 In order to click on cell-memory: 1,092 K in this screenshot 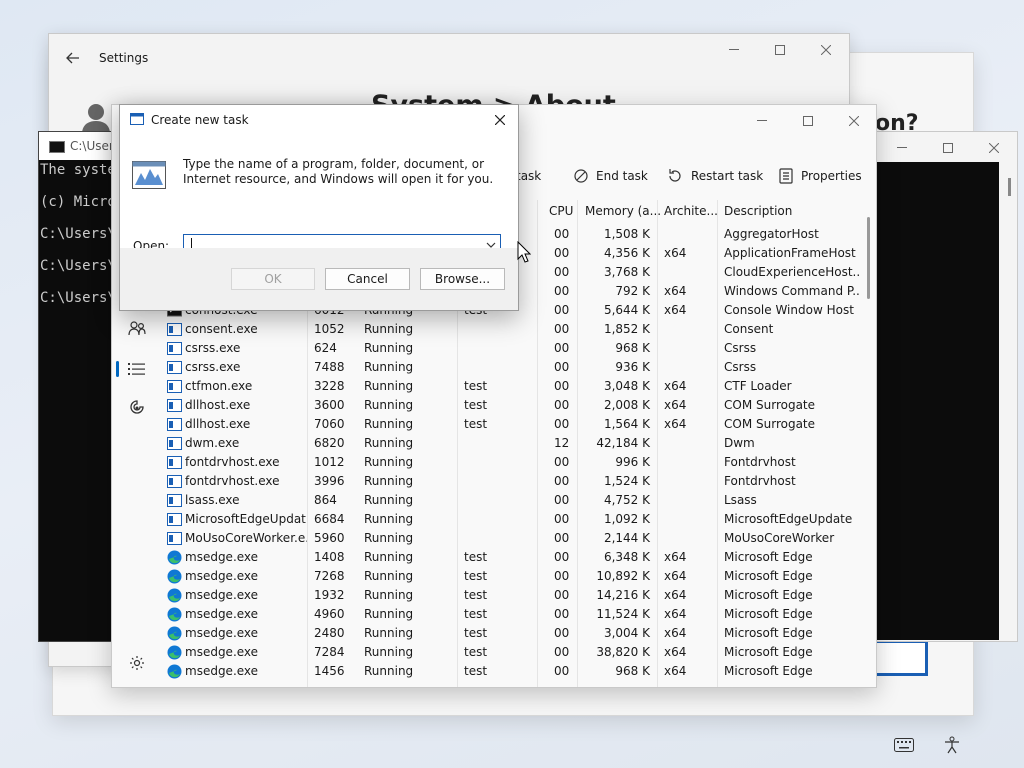, I will do `click(626, 519)`.